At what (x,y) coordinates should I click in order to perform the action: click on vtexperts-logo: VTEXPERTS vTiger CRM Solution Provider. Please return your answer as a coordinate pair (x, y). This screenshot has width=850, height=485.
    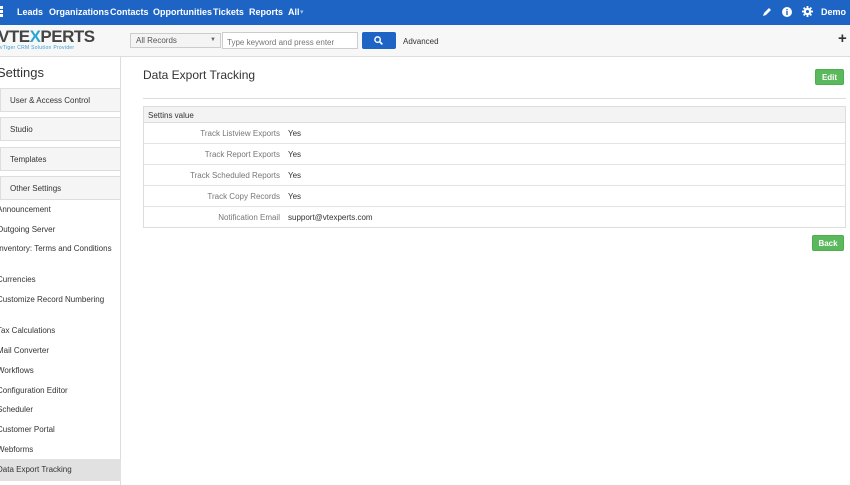
    Looking at the image, I should click on (49, 40).